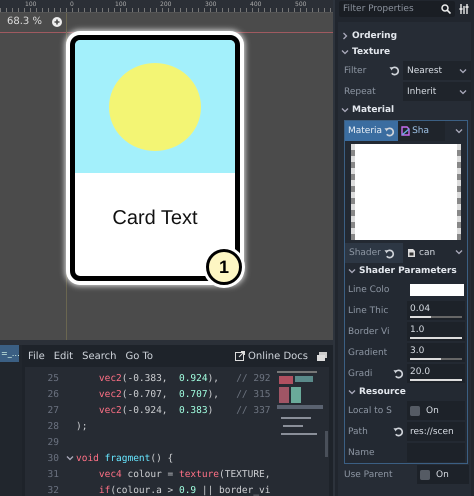 The image size is (474, 496). Describe the element at coordinates (371, 131) in the screenshot. I see `resource-tab: Materia` at that location.